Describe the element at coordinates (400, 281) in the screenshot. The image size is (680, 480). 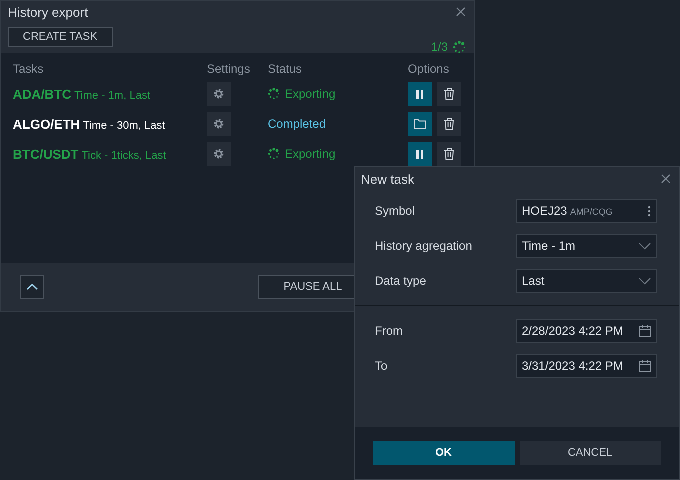
I see `field-label: Data type` at that location.